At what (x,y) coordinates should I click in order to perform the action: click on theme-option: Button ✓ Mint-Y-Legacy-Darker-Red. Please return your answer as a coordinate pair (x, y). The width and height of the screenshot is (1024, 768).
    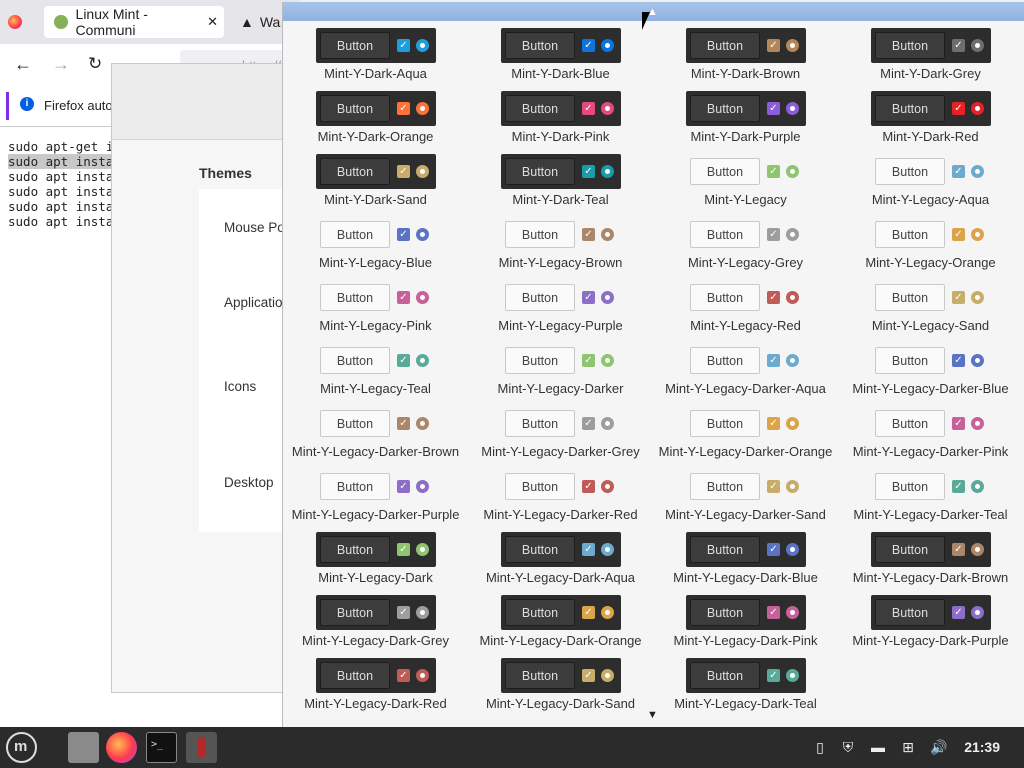
    Looking at the image, I should click on (560, 483).